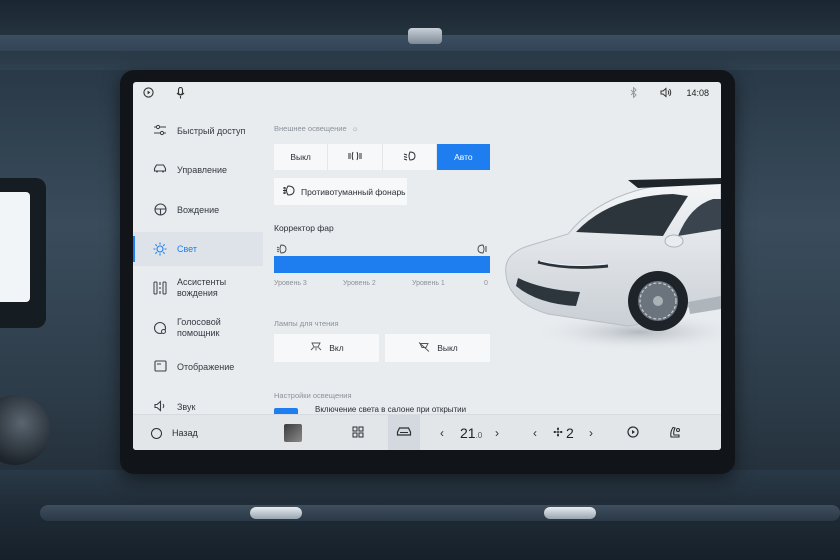 This screenshot has height=560, width=840. Describe the element at coordinates (313, 395) in the screenshot. I see `section-title-light-settings: Настройки освещения` at that location.